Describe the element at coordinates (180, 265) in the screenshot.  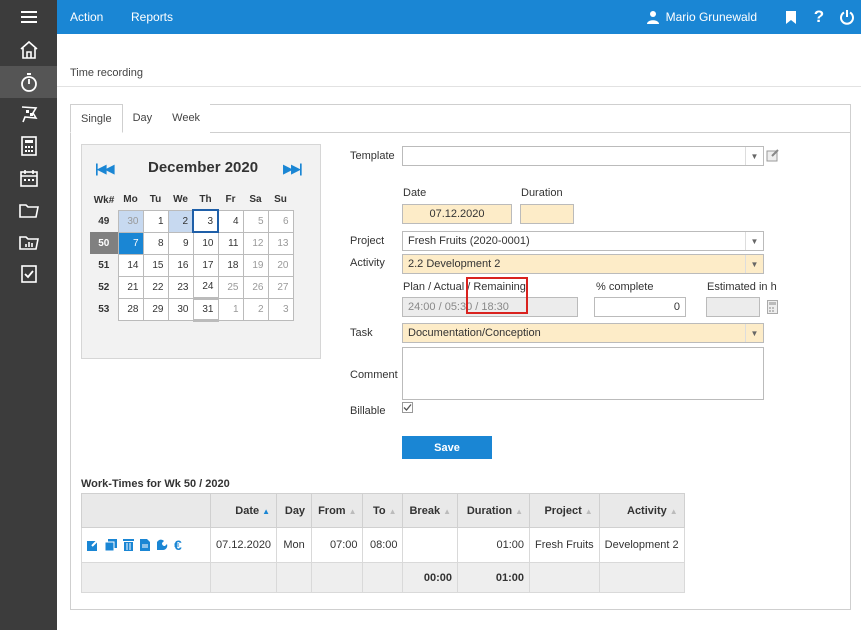
I see `calendar-day: 16` at that location.